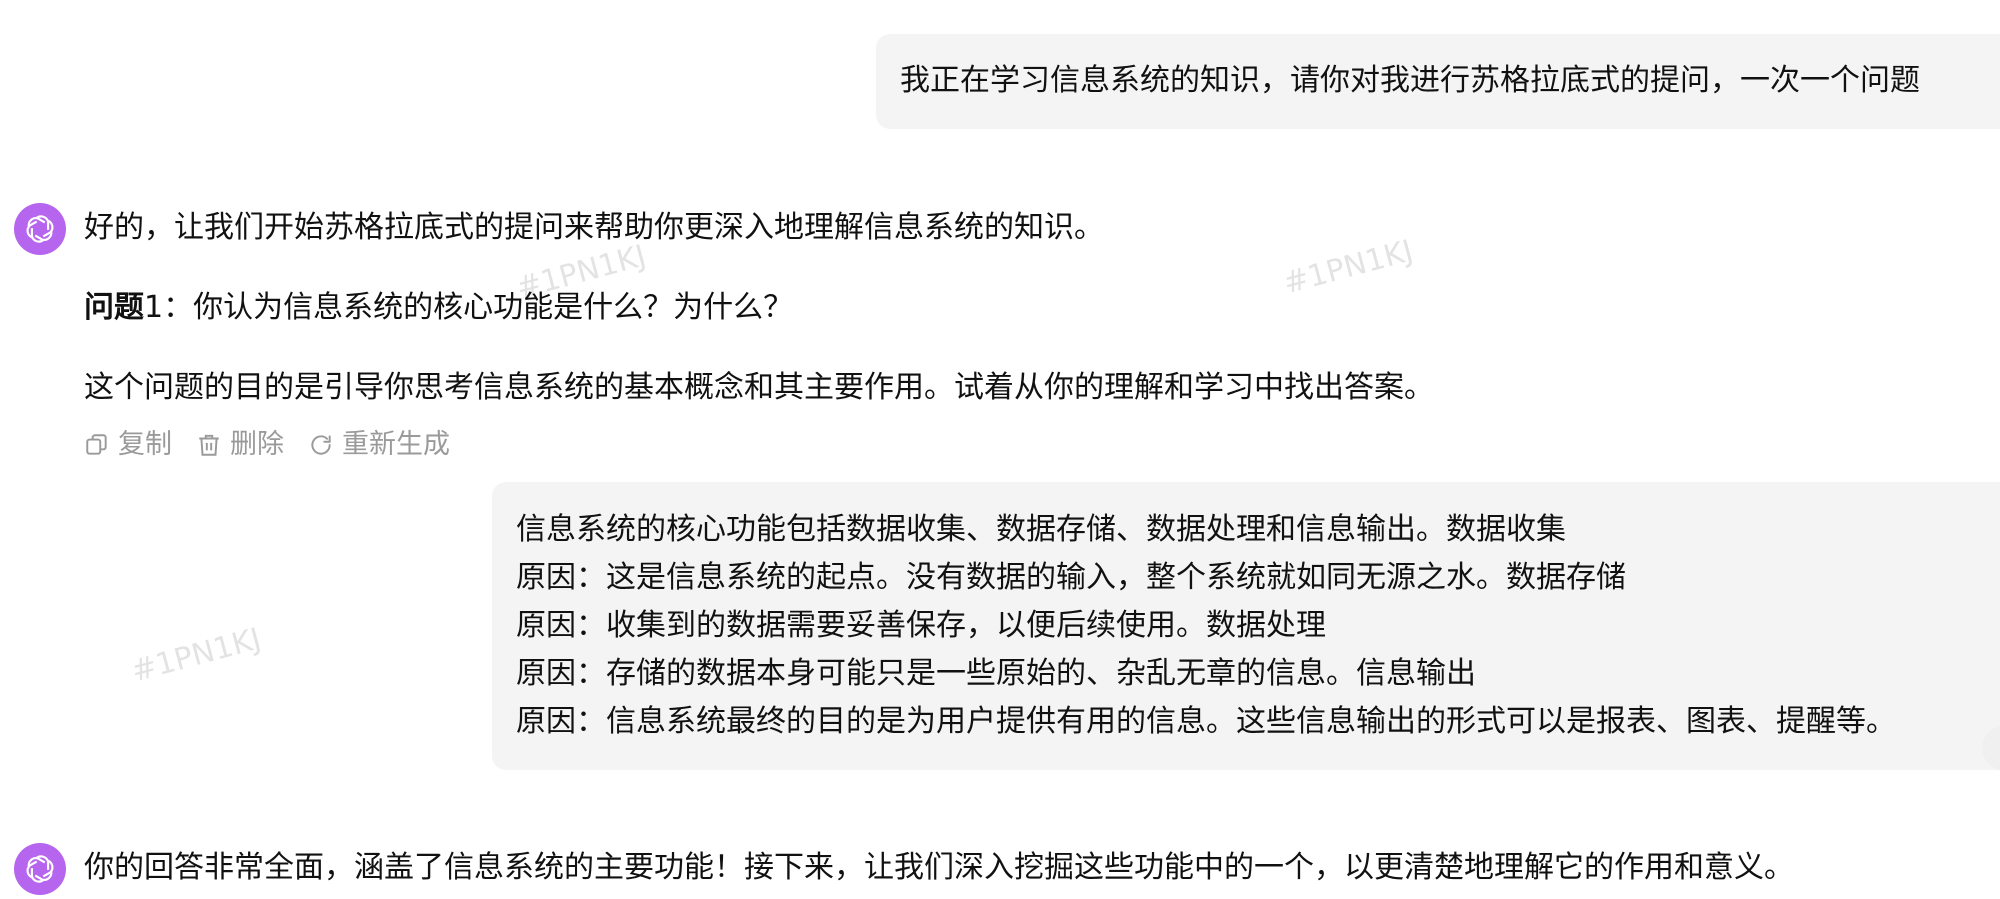 The height and width of the screenshot is (899, 2000). Describe the element at coordinates (96, 444) in the screenshot. I see `copy-icon` at that location.